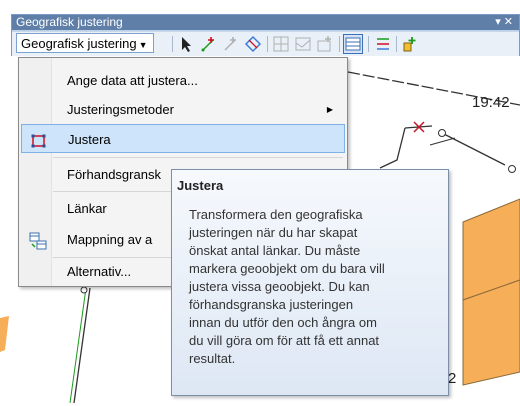 Image resolution: width=520 pixels, height=406 pixels. What do you see at coordinates (38, 240) in the screenshot?
I see `attribute-mapping-icon` at bounding box center [38, 240].